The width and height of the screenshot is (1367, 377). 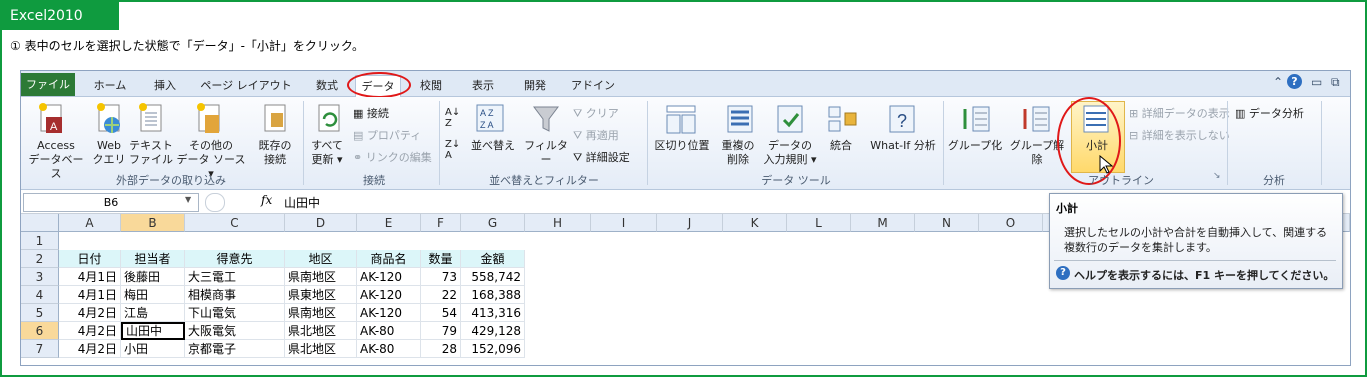 I want to click on insert-function-icon: fx, so click(x=266, y=200).